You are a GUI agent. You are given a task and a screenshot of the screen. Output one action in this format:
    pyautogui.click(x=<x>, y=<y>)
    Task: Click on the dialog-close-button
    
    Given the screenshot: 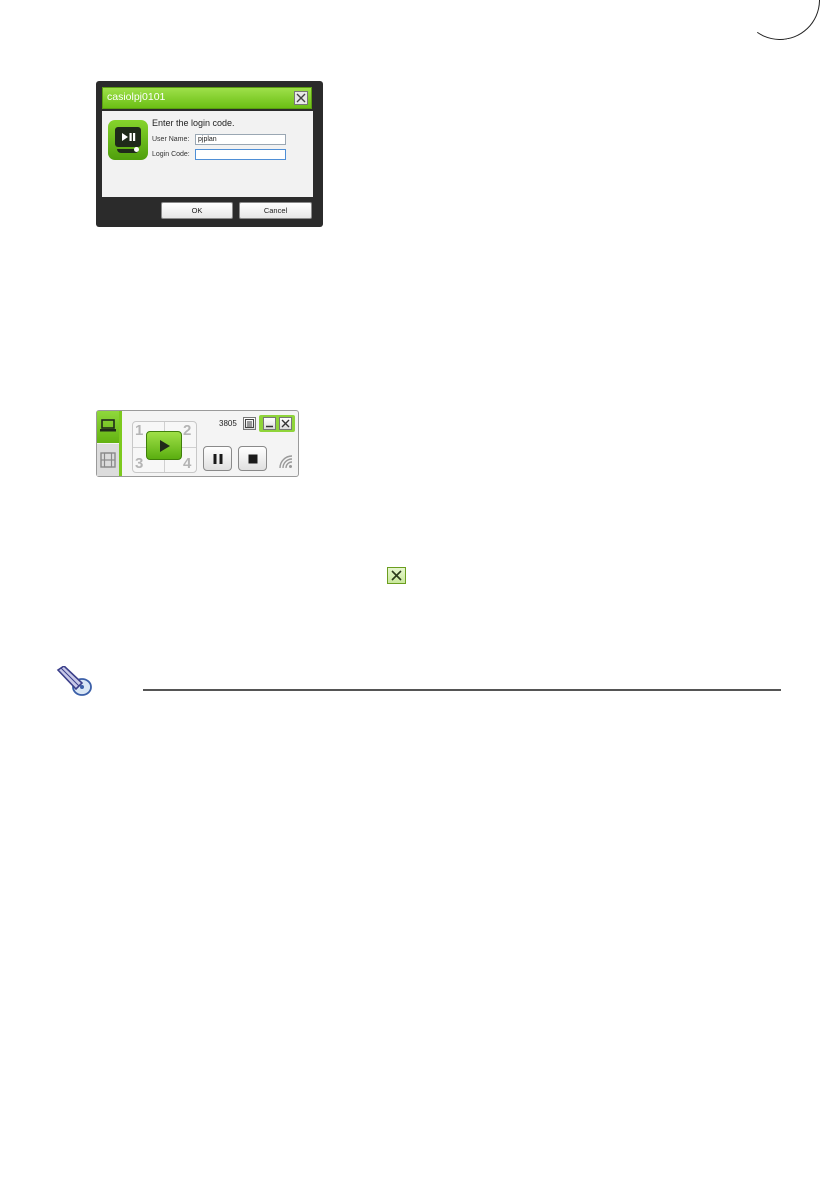 What is the action you would take?
    pyautogui.click(x=301, y=98)
    